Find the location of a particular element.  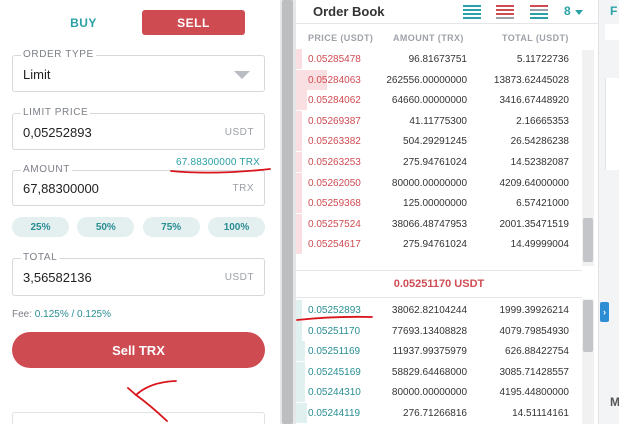

ask-row: 0.05263382 504.29291245 26.54286238 is located at coordinates (439, 141).